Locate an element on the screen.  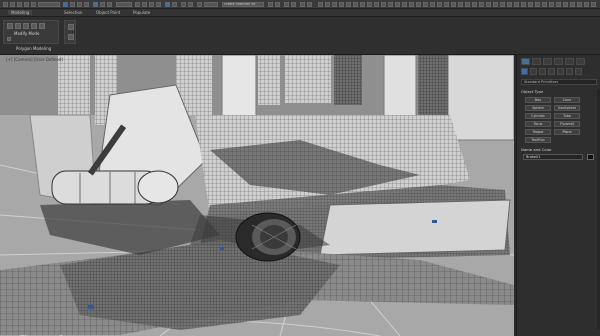
selection-filter-dropdown is located at coordinates (49, 4).